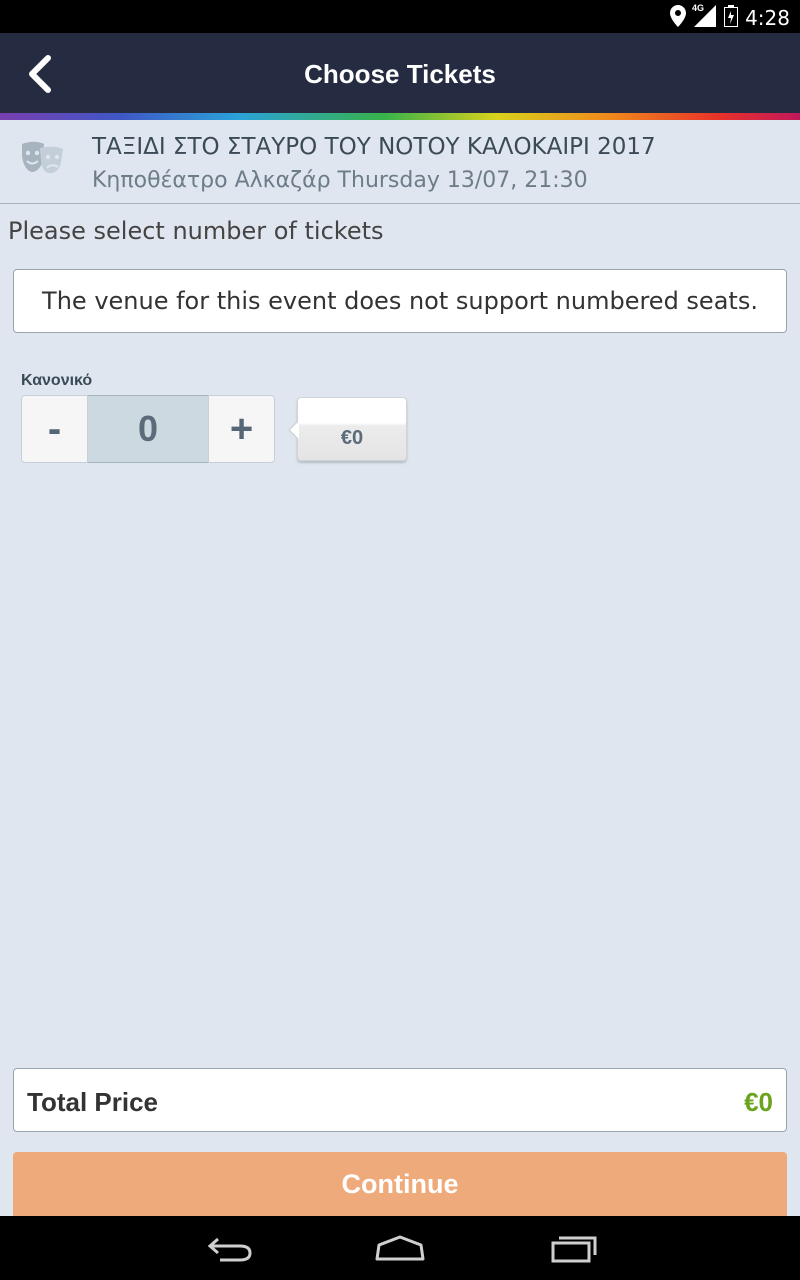 The width and height of the screenshot is (800, 1280). I want to click on decrease-button: -, so click(54, 429).